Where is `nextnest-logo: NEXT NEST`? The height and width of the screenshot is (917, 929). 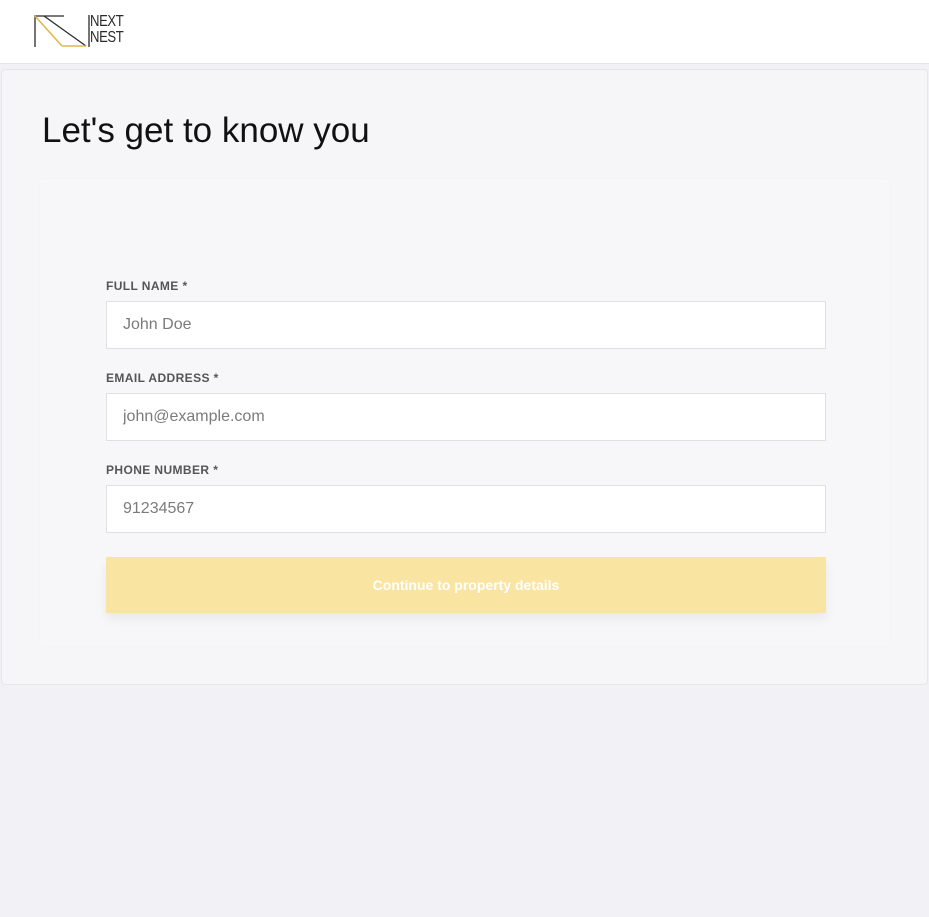
nextnest-logo: NEXT NEST is located at coordinates (84, 32).